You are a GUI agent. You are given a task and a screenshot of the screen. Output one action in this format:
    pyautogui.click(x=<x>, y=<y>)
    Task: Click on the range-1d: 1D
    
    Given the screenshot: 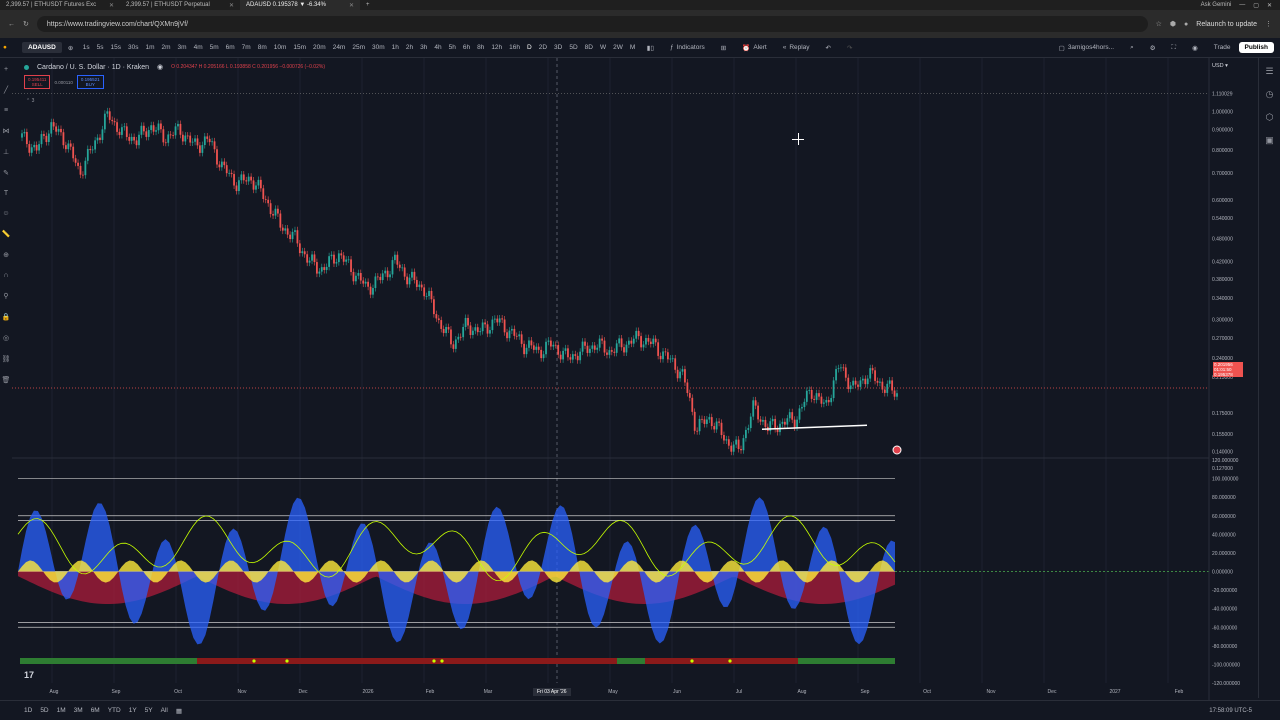 What is the action you would take?
    pyautogui.click(x=28, y=710)
    